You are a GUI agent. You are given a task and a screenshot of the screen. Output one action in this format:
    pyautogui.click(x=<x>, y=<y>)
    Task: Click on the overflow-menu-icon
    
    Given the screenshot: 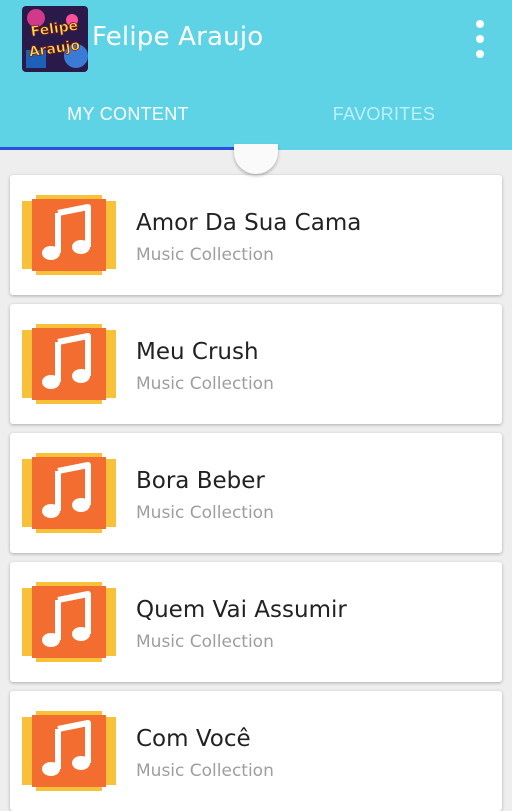 What is the action you would take?
    pyautogui.click(x=480, y=39)
    